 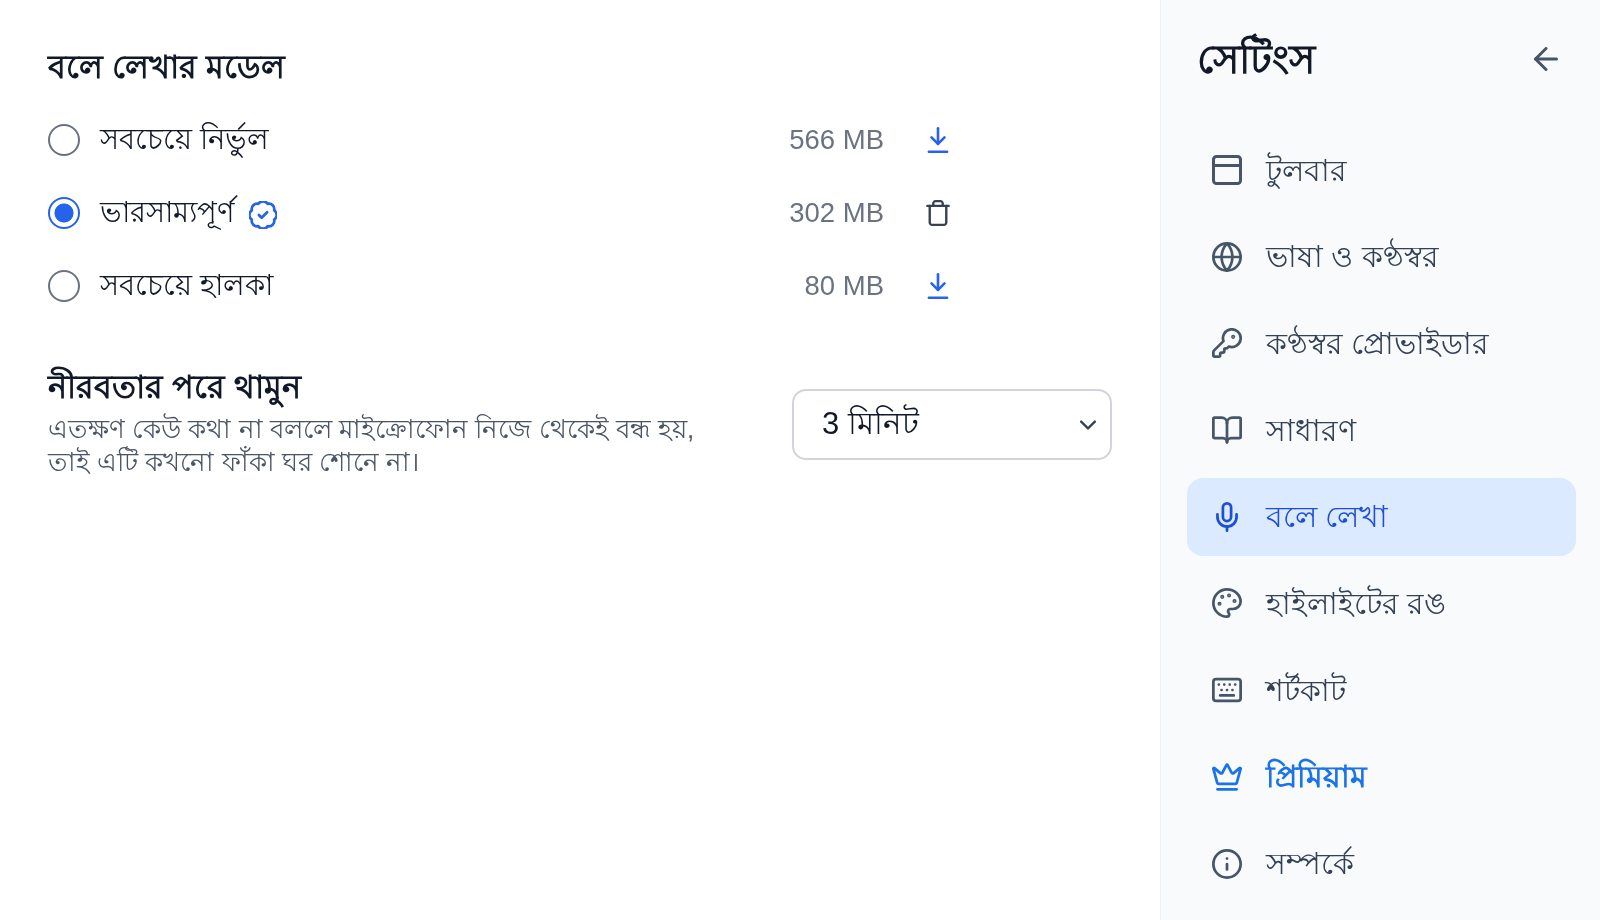 I want to click on sidebar-item: ভাষা ও কণ্ঠস্বর, so click(x=1381, y=256).